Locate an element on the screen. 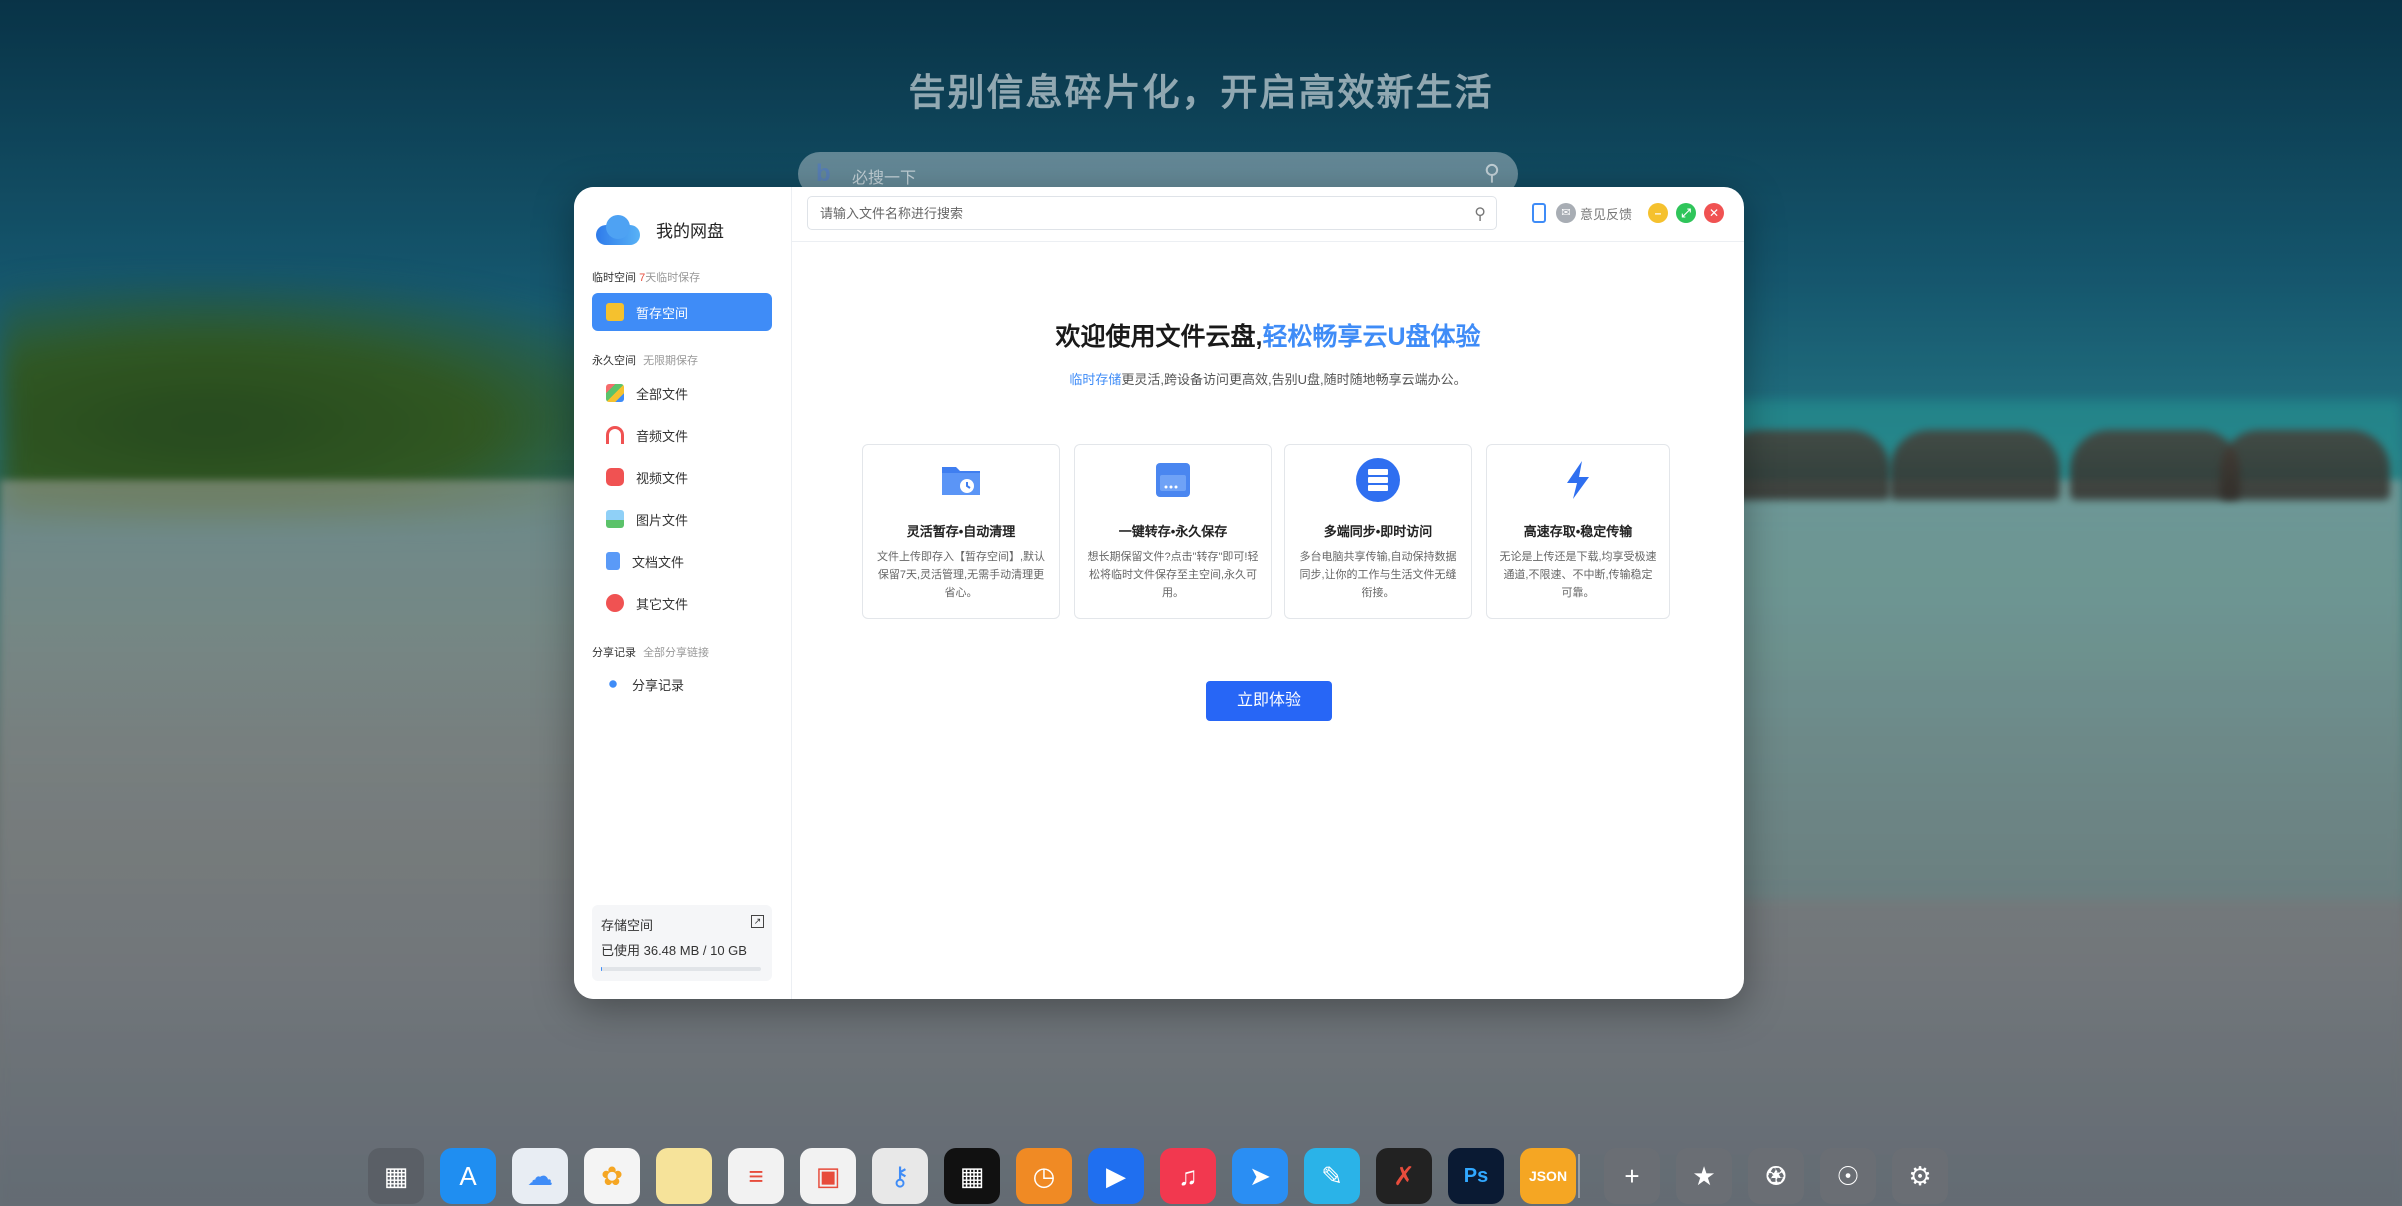  subtitle-text: 更灵活,跨设备访问更高效,告别U盘,随时随地畅享云端办公。 is located at coordinates (1294, 379).